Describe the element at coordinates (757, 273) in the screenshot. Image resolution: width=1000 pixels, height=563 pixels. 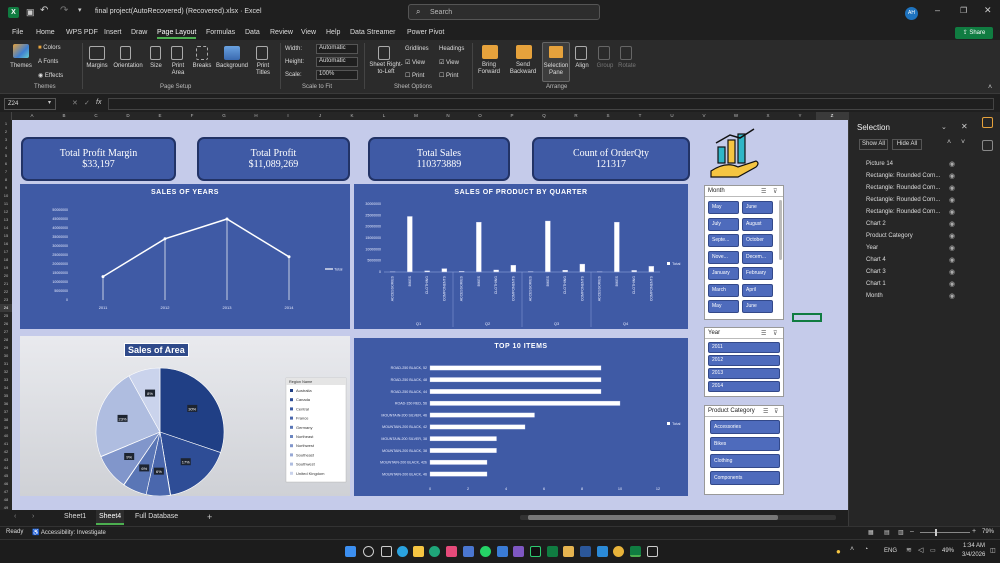
I see `slicer-item-month: February` at that location.